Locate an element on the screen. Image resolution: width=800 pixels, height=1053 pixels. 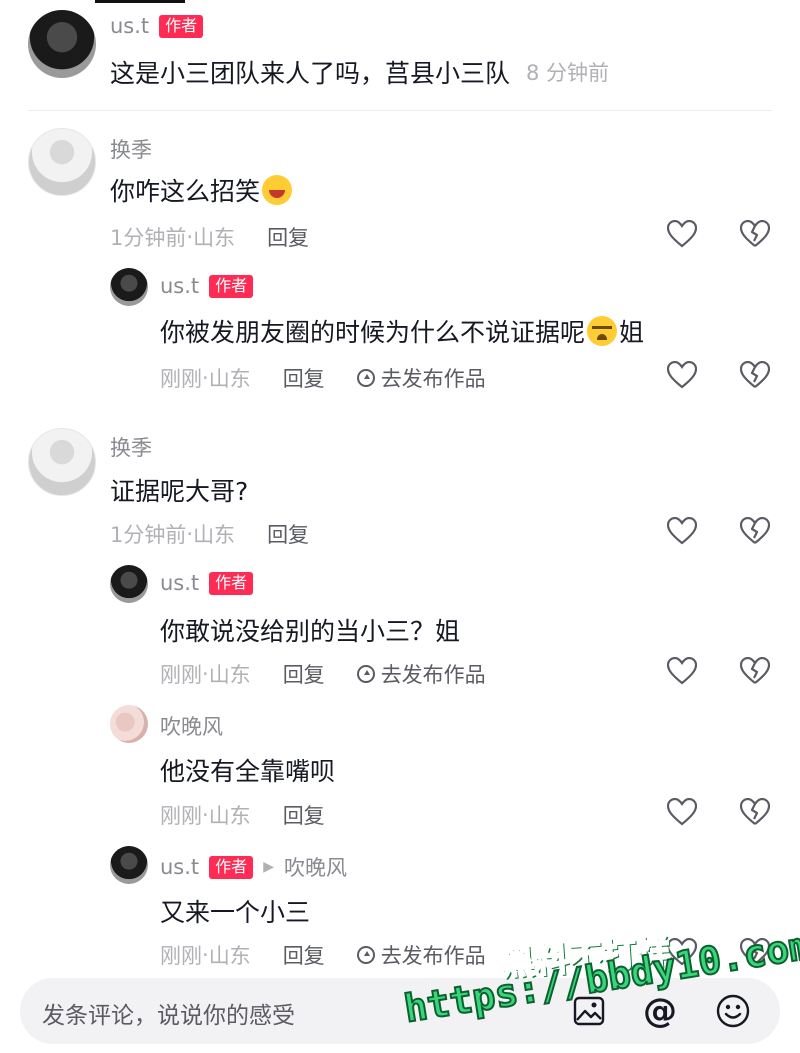
comment-text: 这是小三团队来人了吗，莒县小三队 8 分钟前 is located at coordinates (359, 72).